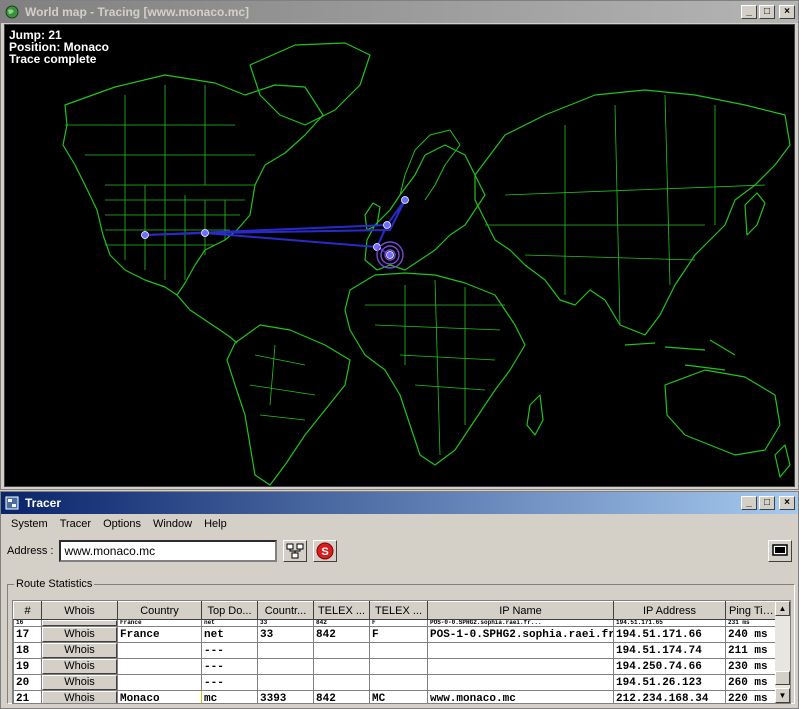 This screenshot has width=799, height=709. I want to click on map-view-button, so click(780, 551).